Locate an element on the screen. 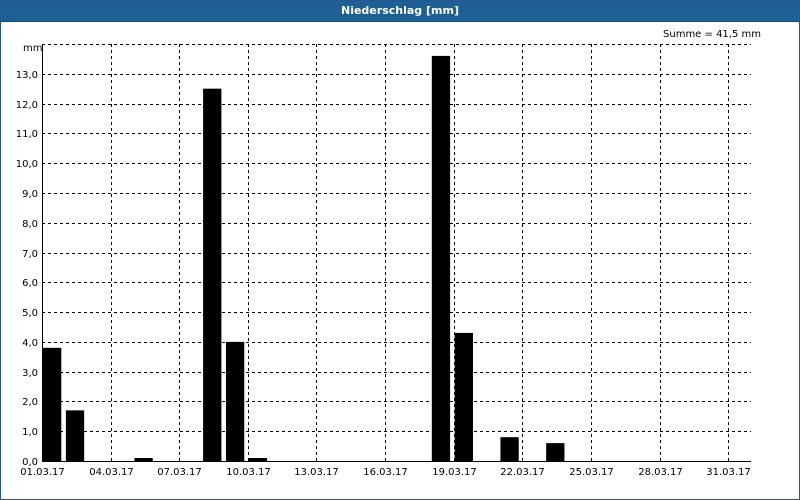 The height and width of the screenshot is (500, 800). bar-10.03.17 is located at coordinates (258, 459).